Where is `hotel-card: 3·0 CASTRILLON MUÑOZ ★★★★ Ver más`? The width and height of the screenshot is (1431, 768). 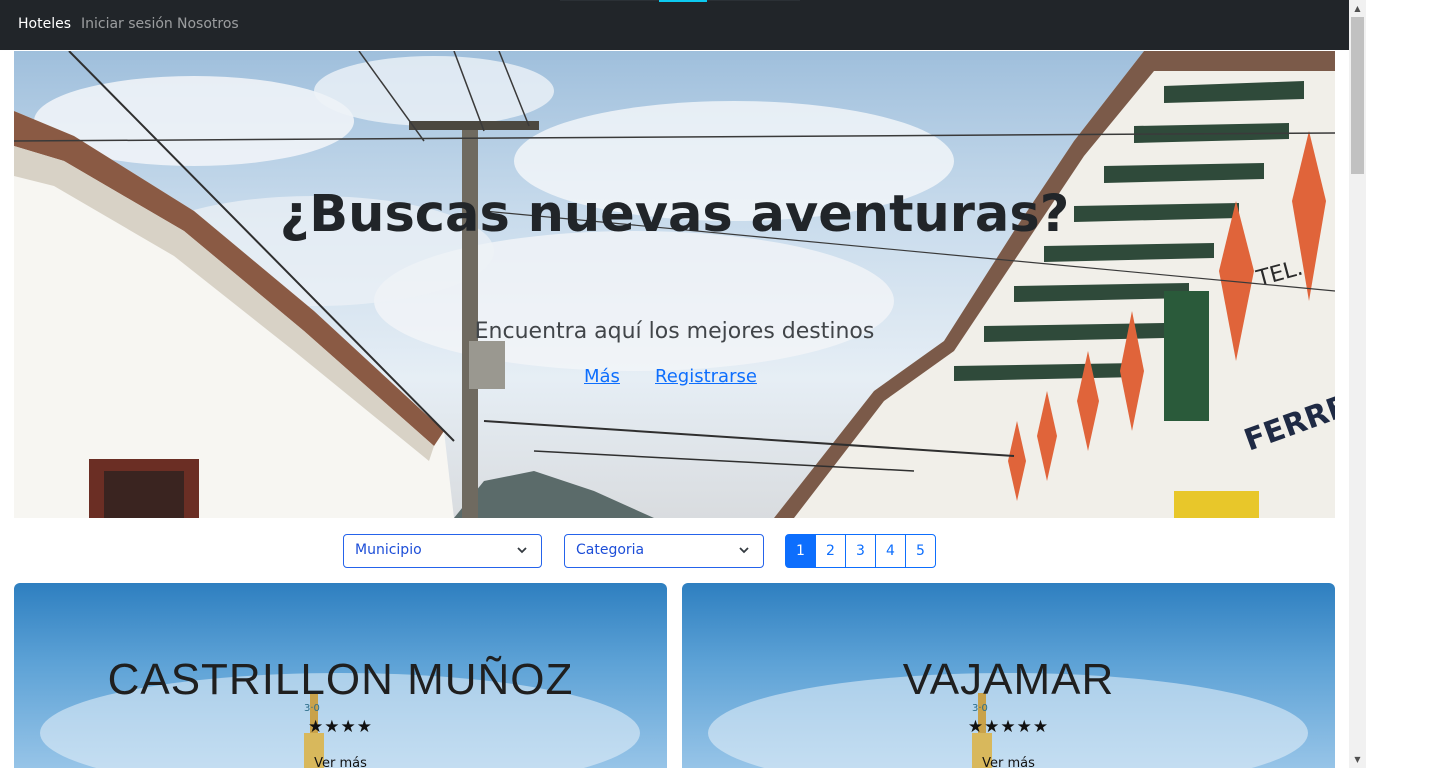 hotel-card: 3·0 CASTRILLON MUÑOZ ★★★★ Ver más is located at coordinates (340, 675).